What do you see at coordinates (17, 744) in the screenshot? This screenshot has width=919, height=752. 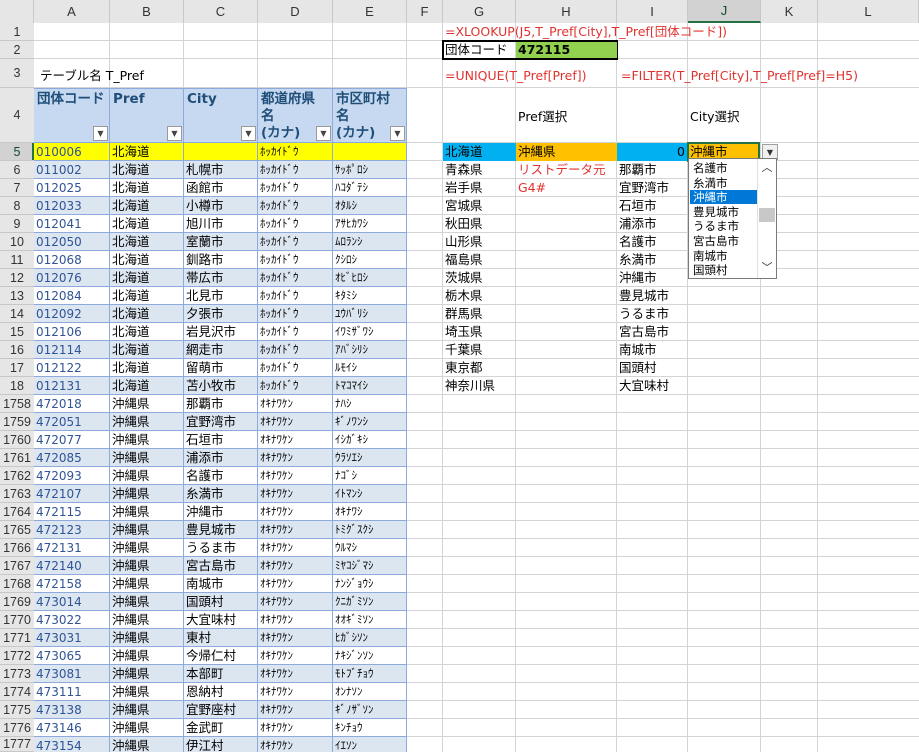 I see `row-header: 1777` at bounding box center [17, 744].